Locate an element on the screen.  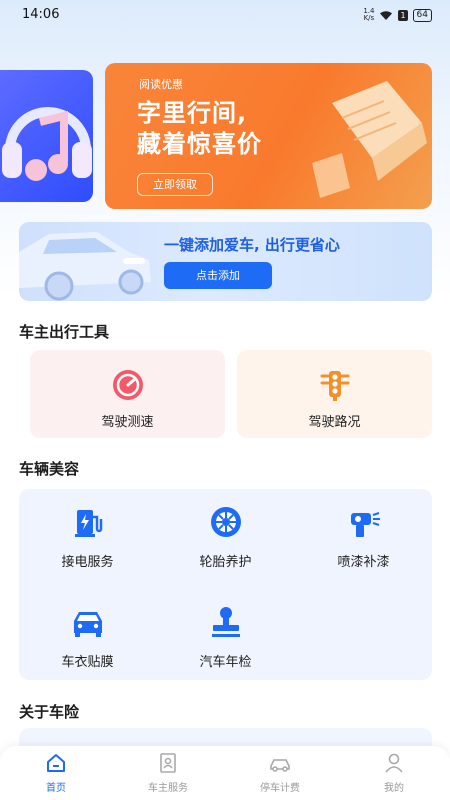
tool-speed-test: 驾驶测速 is located at coordinates (127, 394).